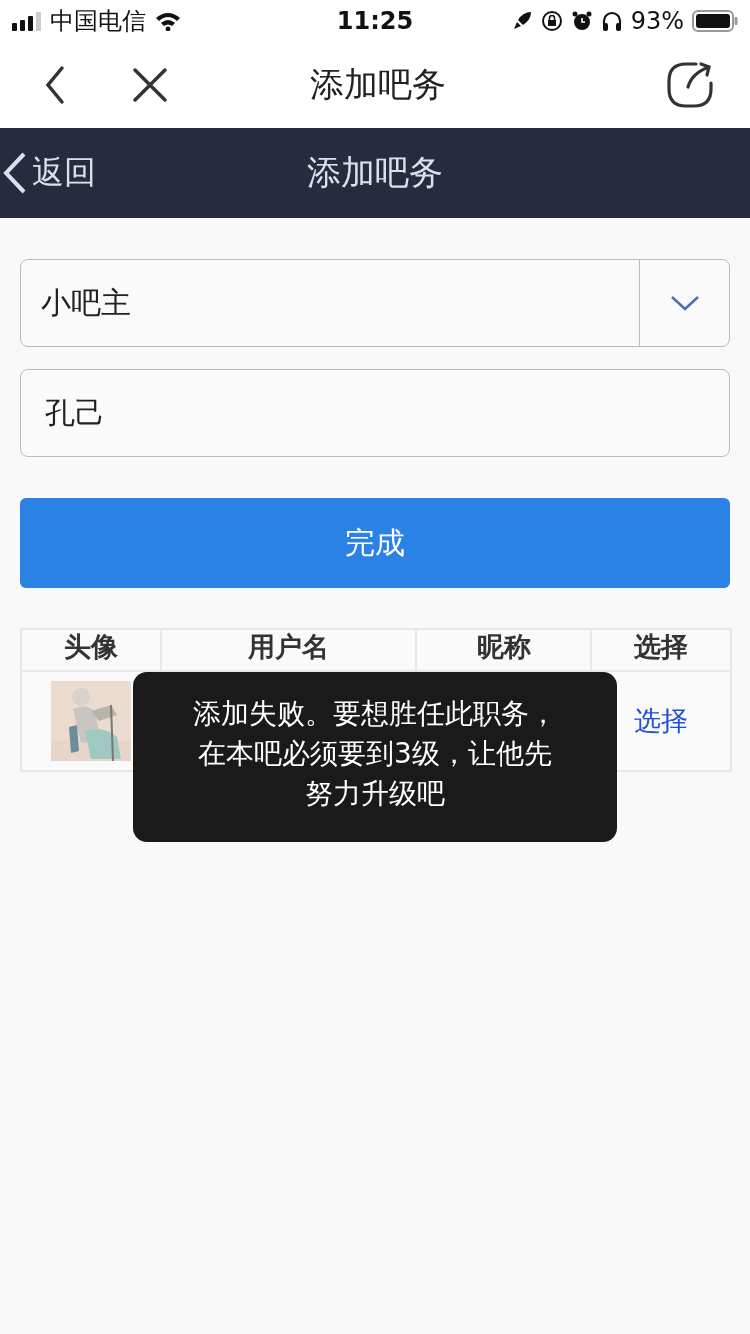  What do you see at coordinates (48, 173) in the screenshot?
I see `back-button: 返回` at bounding box center [48, 173].